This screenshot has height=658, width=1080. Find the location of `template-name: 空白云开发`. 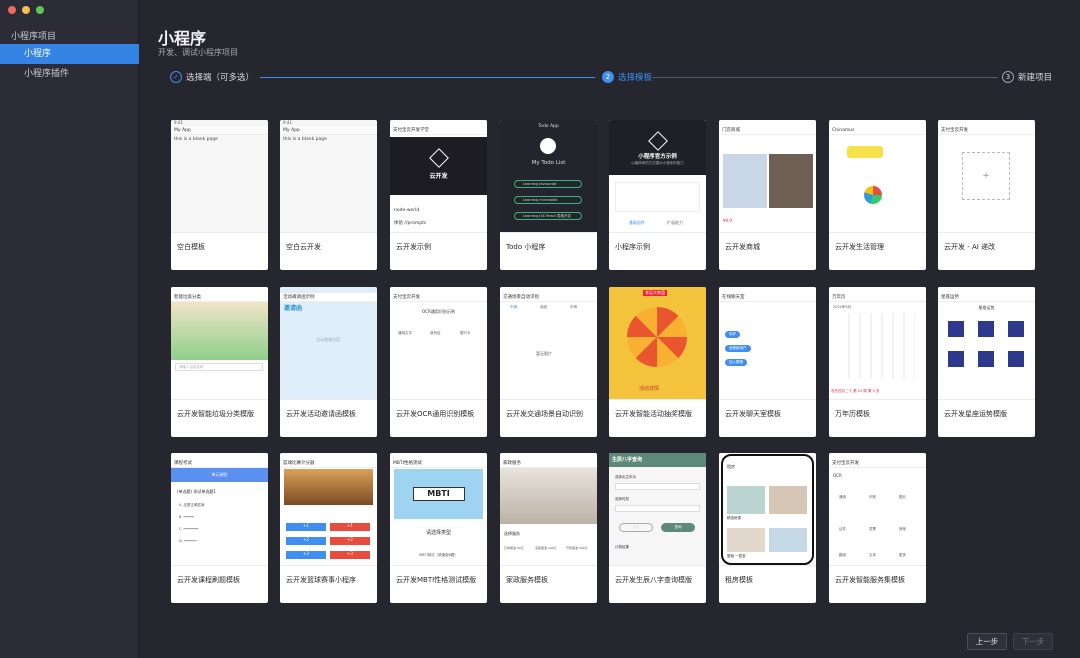

template-name: 空白云开发 is located at coordinates (303, 247).